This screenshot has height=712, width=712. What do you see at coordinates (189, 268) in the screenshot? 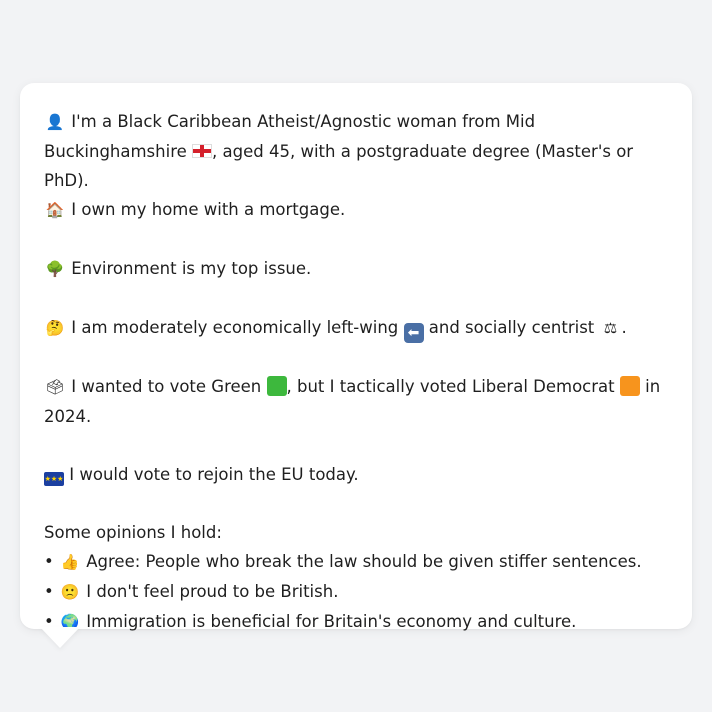
I see `top-issue-text: Environment is my top issue.` at bounding box center [189, 268].